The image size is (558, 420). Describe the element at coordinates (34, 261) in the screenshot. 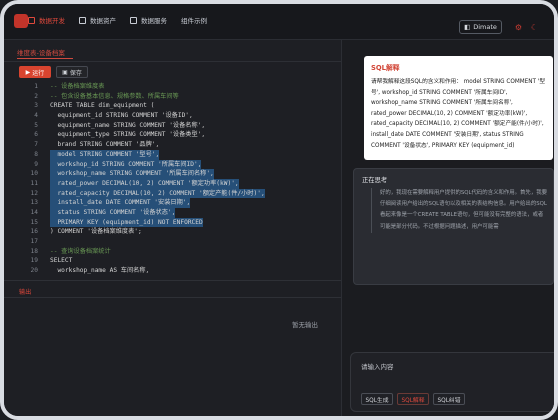

I see `line-number: 19` at that location.